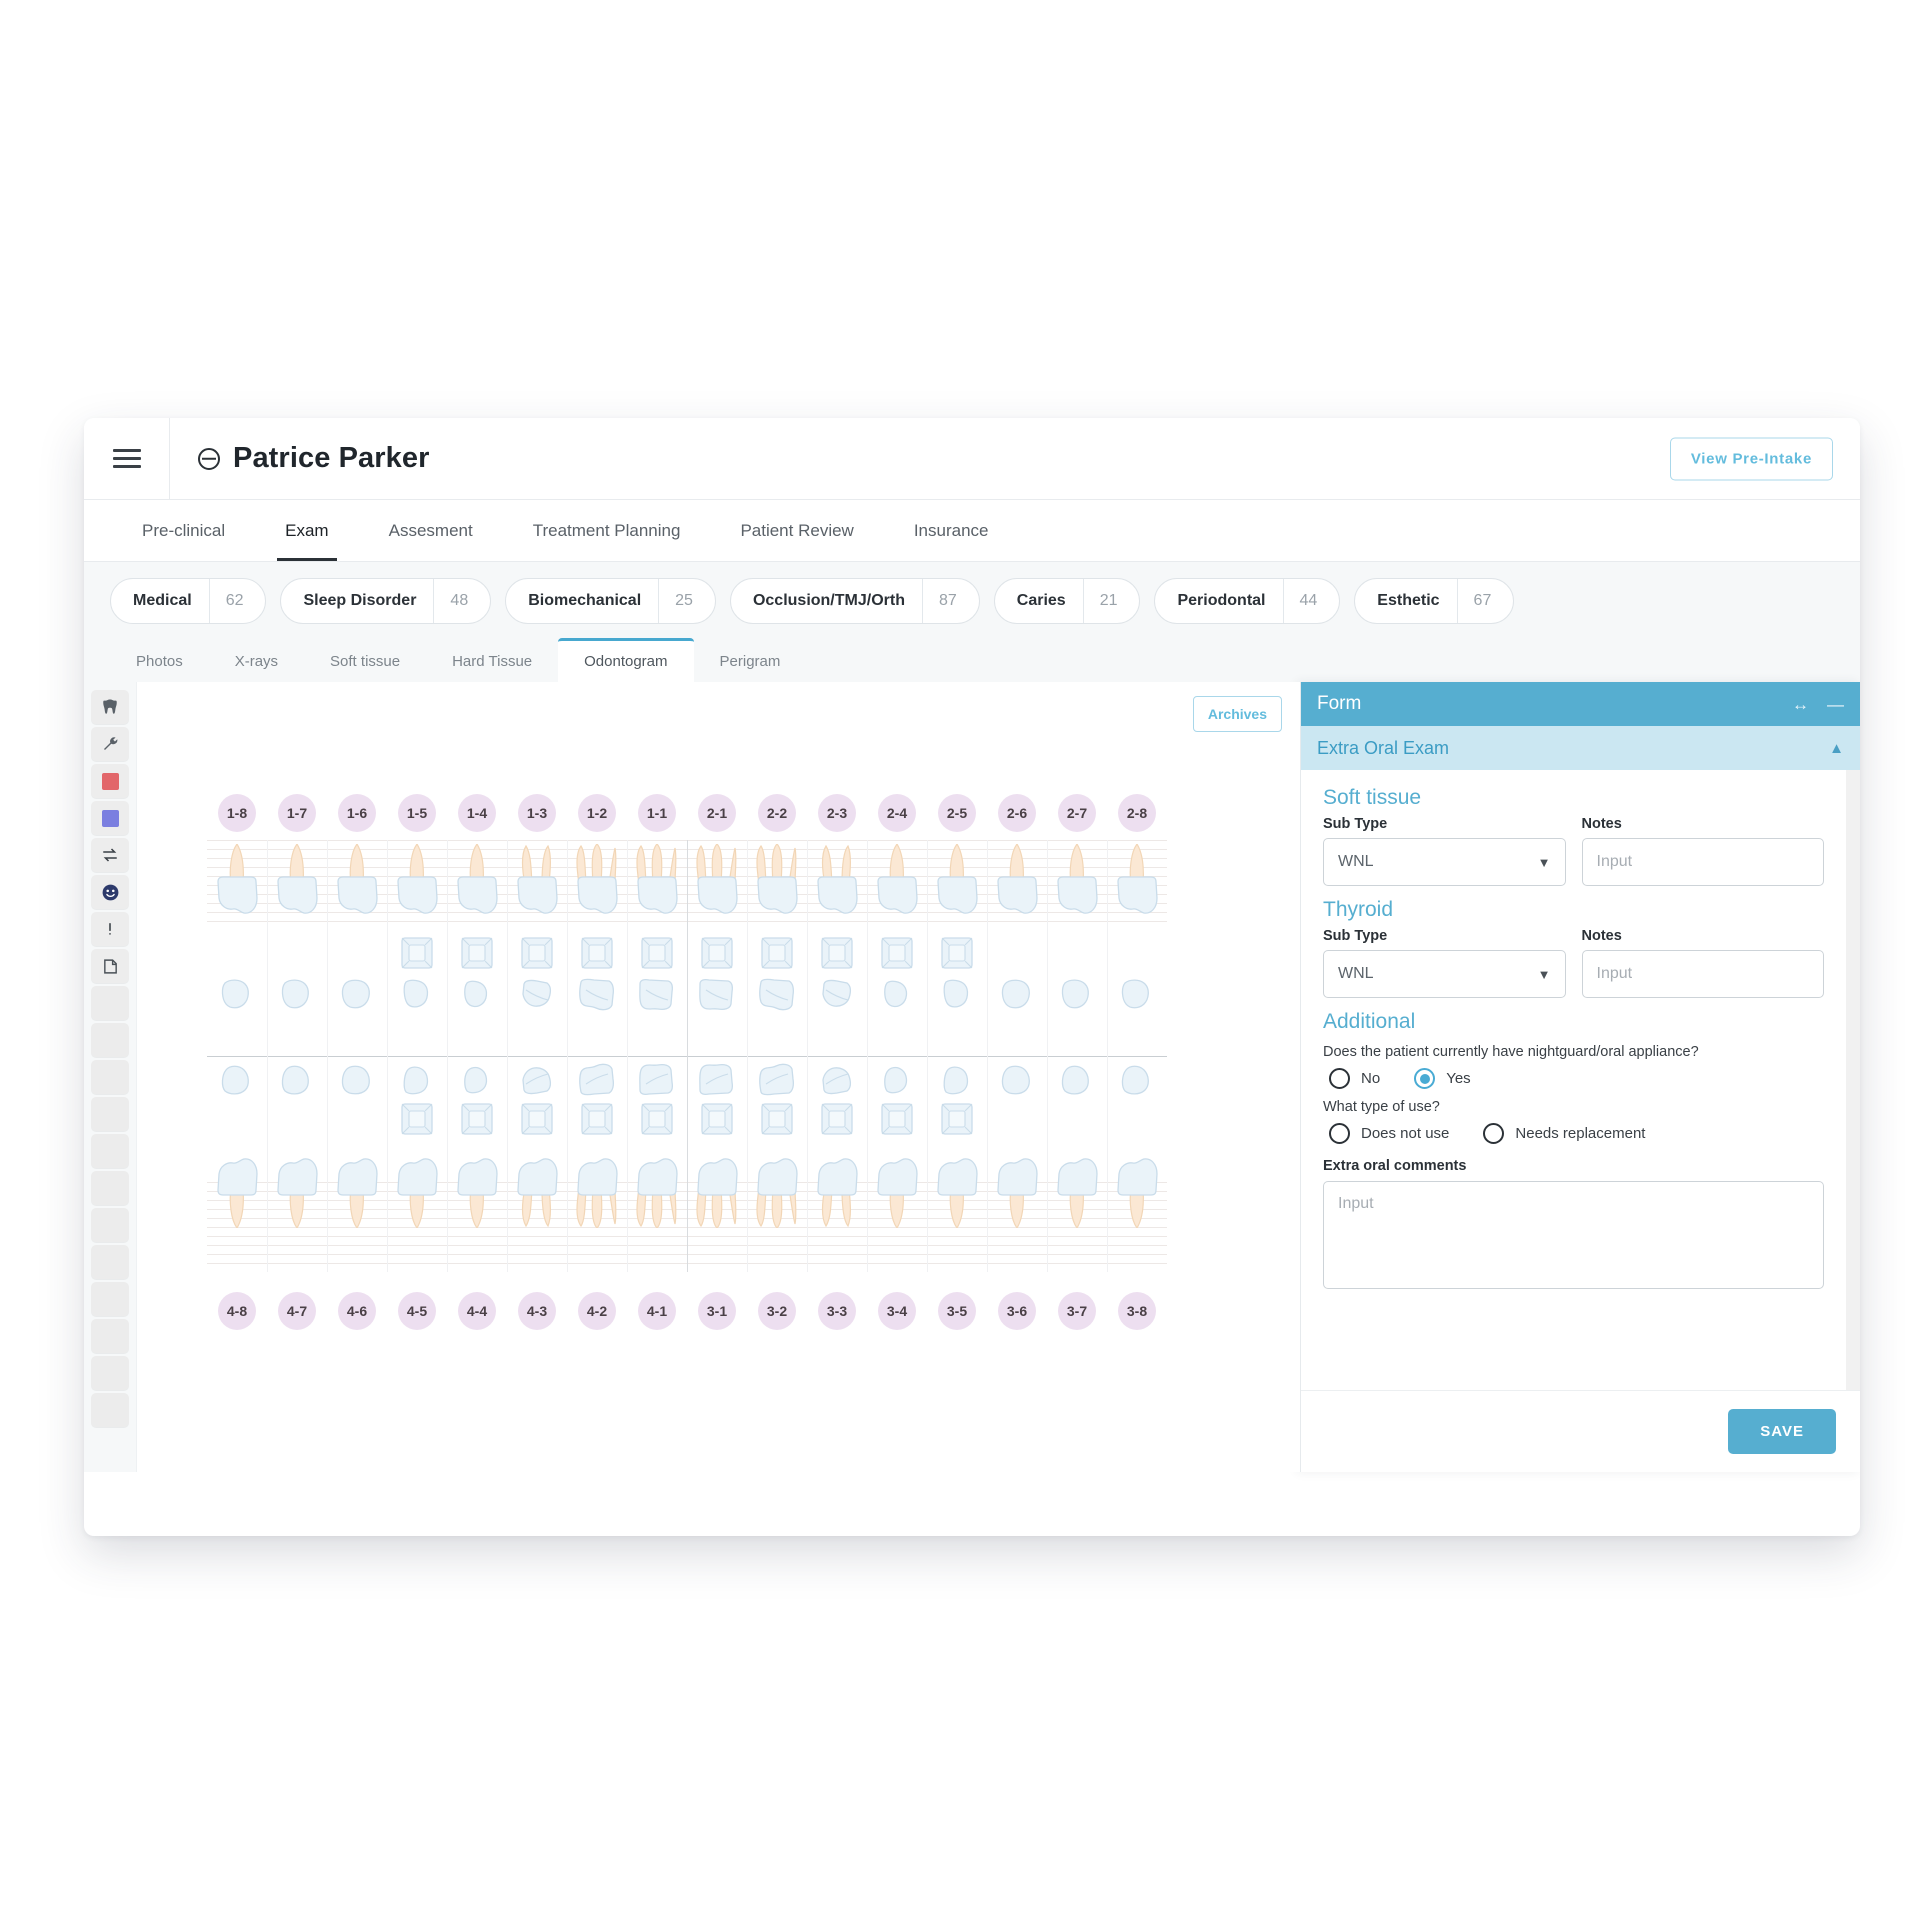 The image size is (1920, 1920). I want to click on tooth-number-4-5: 4-5, so click(417, 1311).